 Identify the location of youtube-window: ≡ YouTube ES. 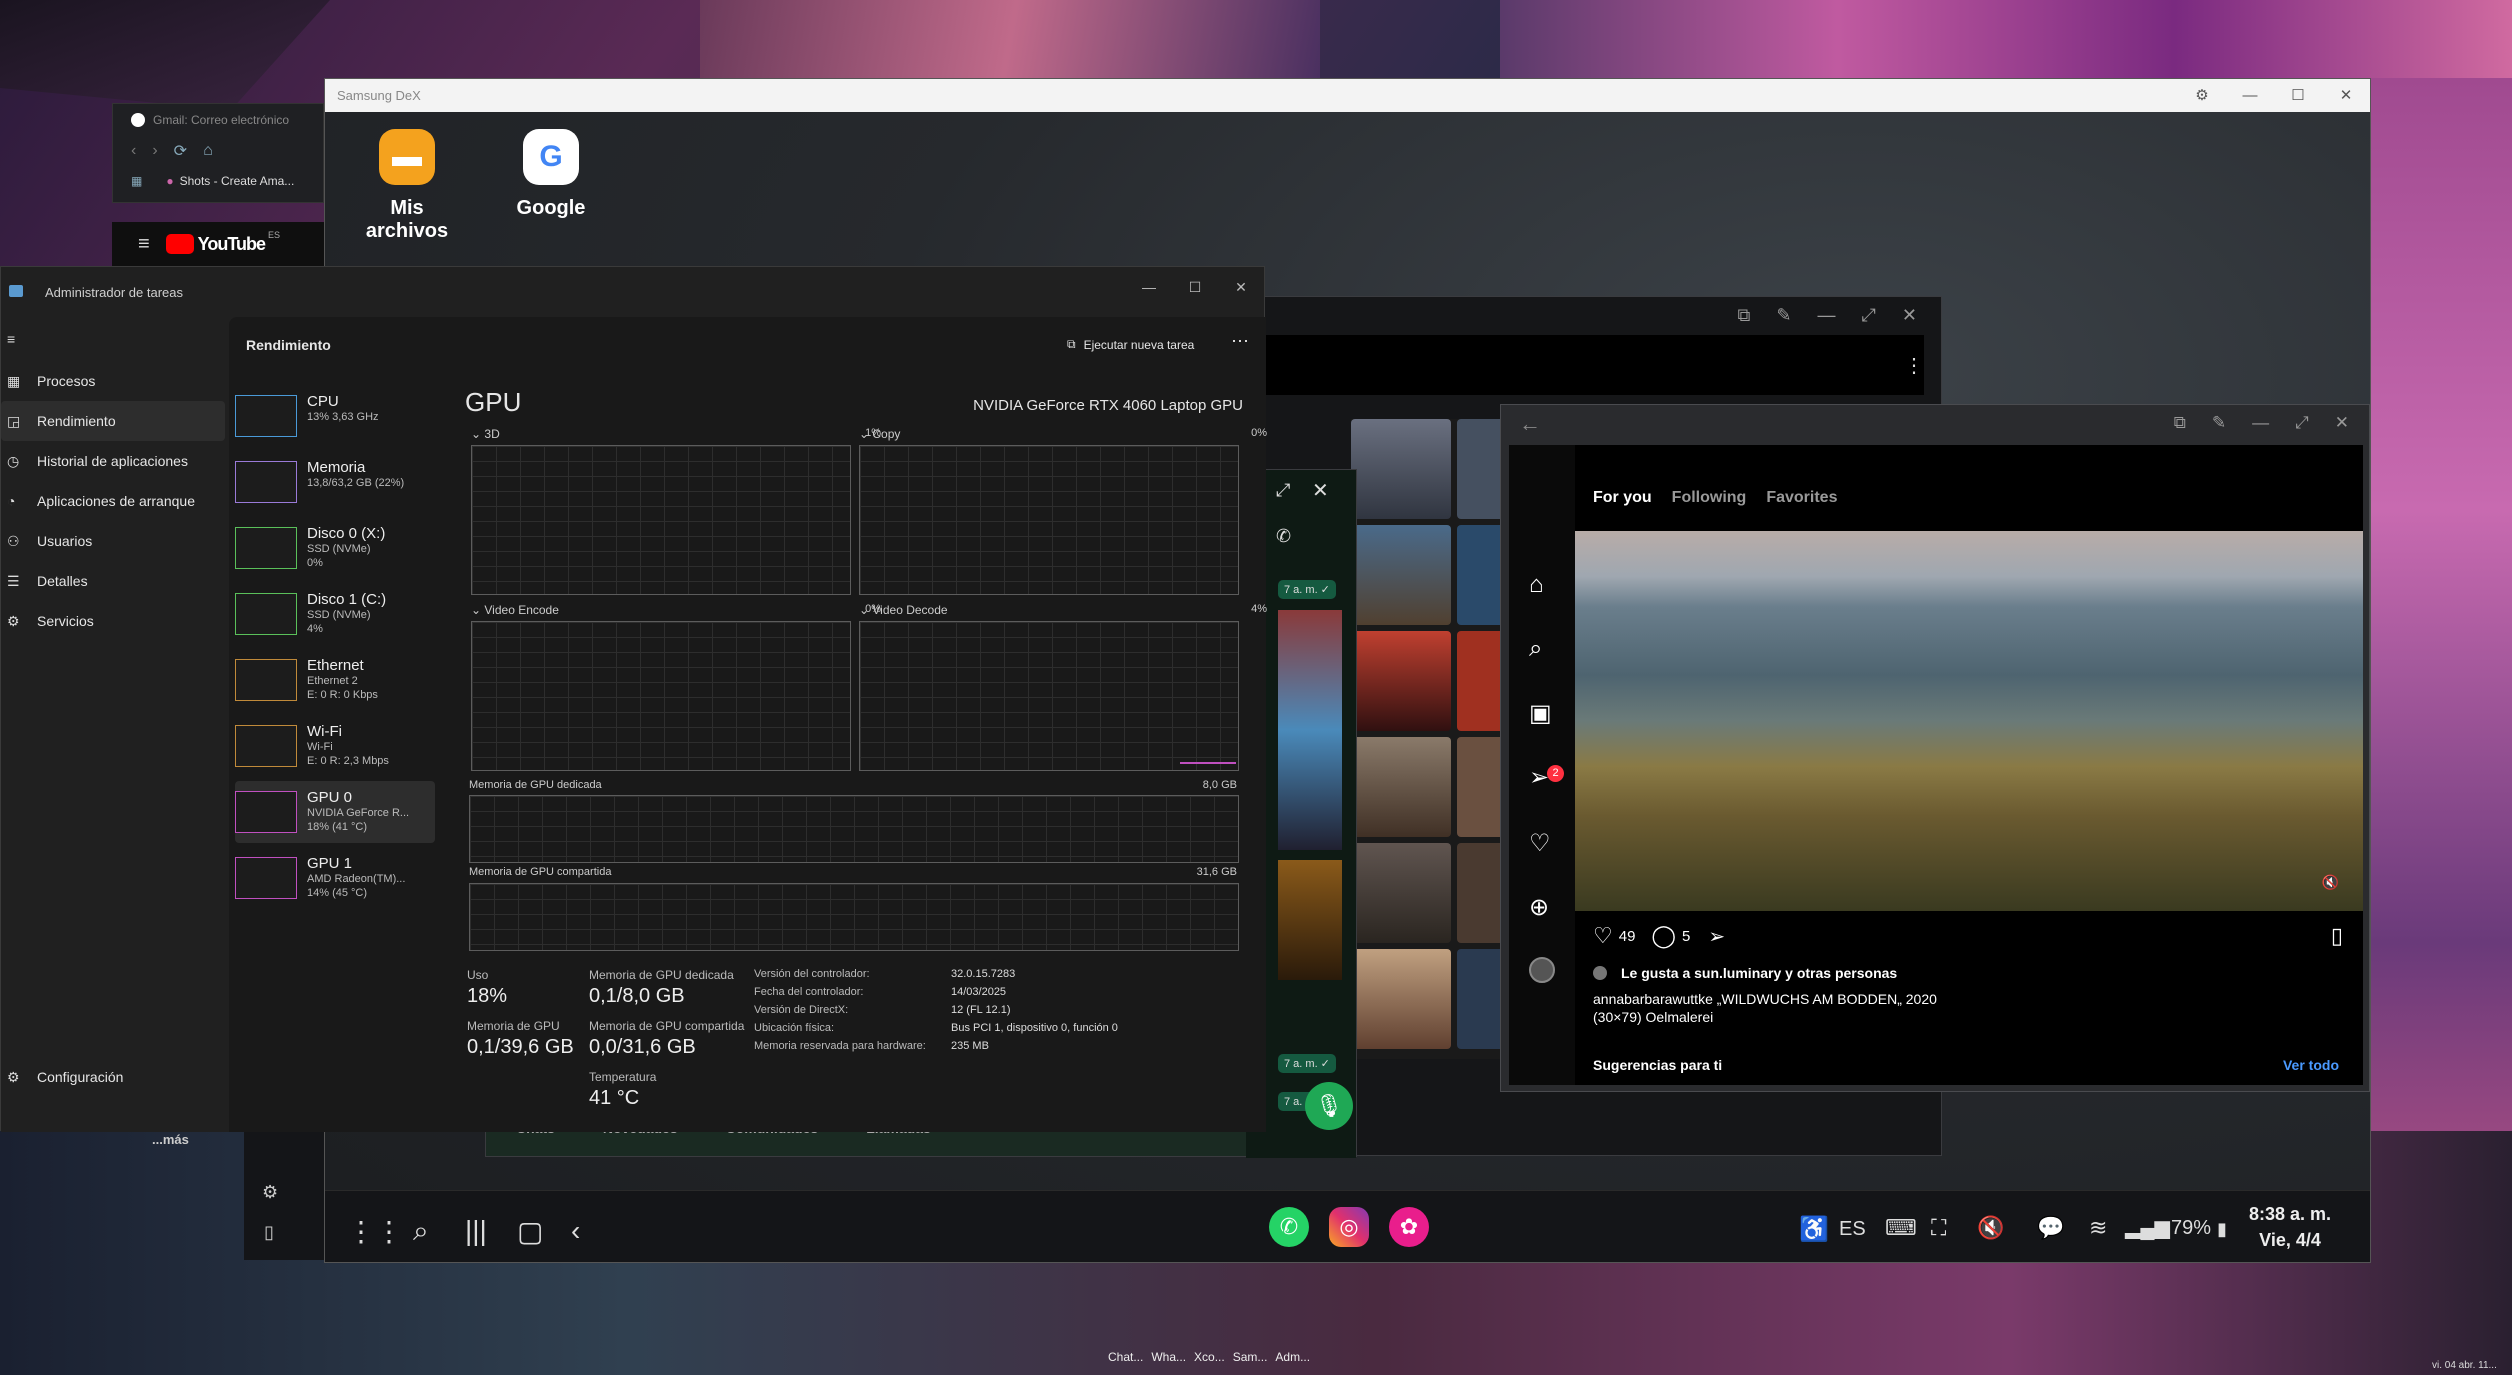
(218, 244).